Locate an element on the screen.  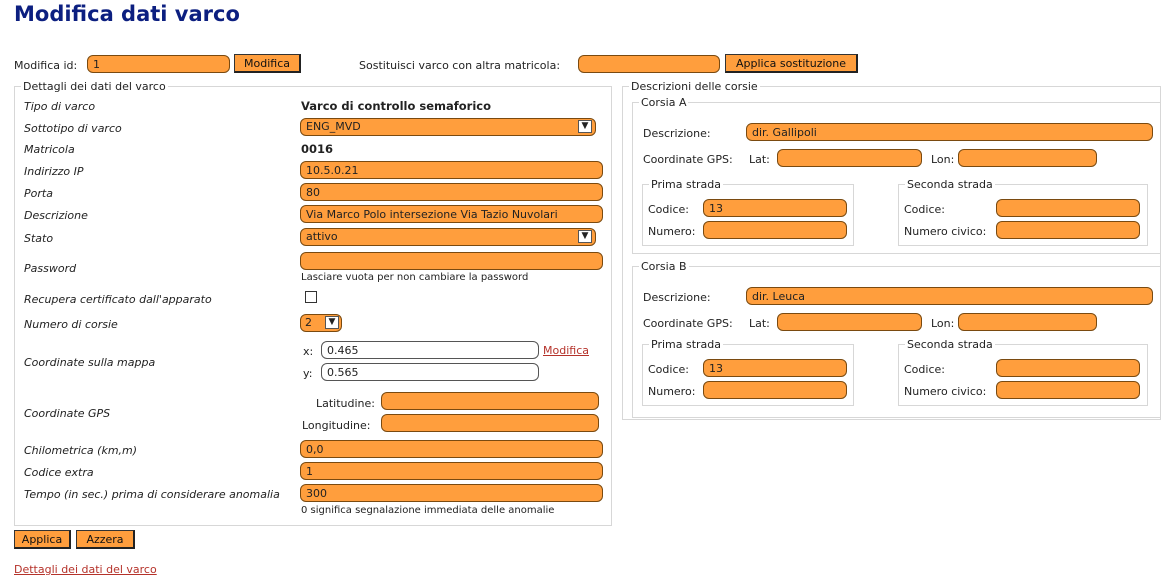
ip-label: Indirizzo IP is located at coordinates (54, 171).